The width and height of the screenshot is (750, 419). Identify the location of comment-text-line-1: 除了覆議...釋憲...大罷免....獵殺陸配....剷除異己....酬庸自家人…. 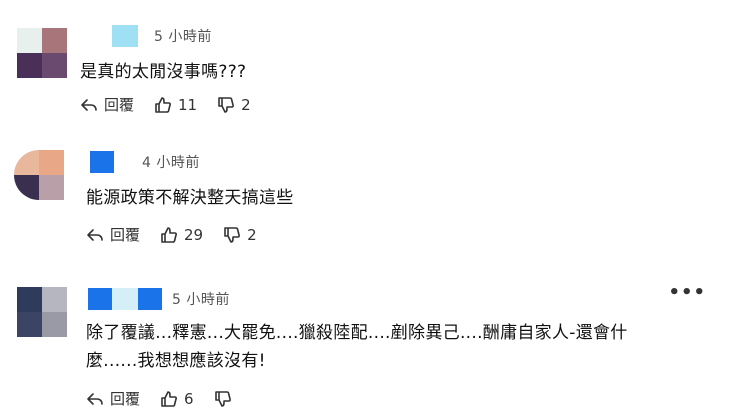
(357, 333).